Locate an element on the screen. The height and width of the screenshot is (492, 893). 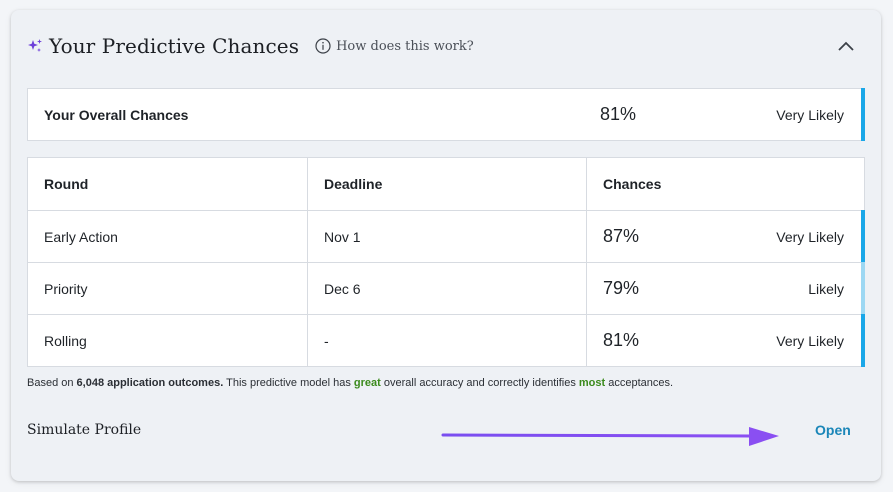
how-does-this-work-link: How does this work? is located at coordinates (394, 46).